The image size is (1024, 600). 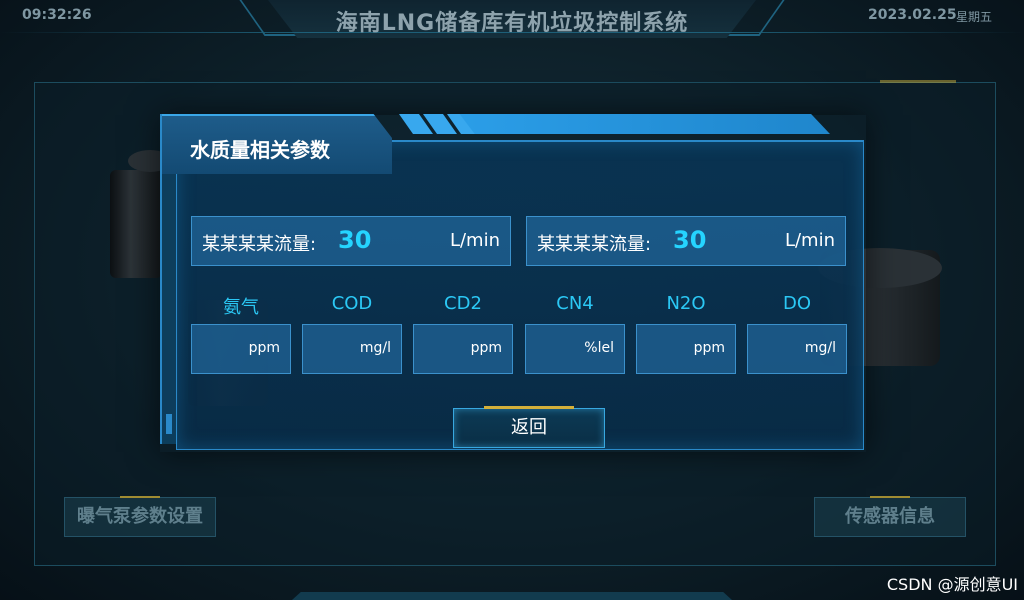 I want to click on flow-rate-value-2: 30, so click(x=690, y=240).